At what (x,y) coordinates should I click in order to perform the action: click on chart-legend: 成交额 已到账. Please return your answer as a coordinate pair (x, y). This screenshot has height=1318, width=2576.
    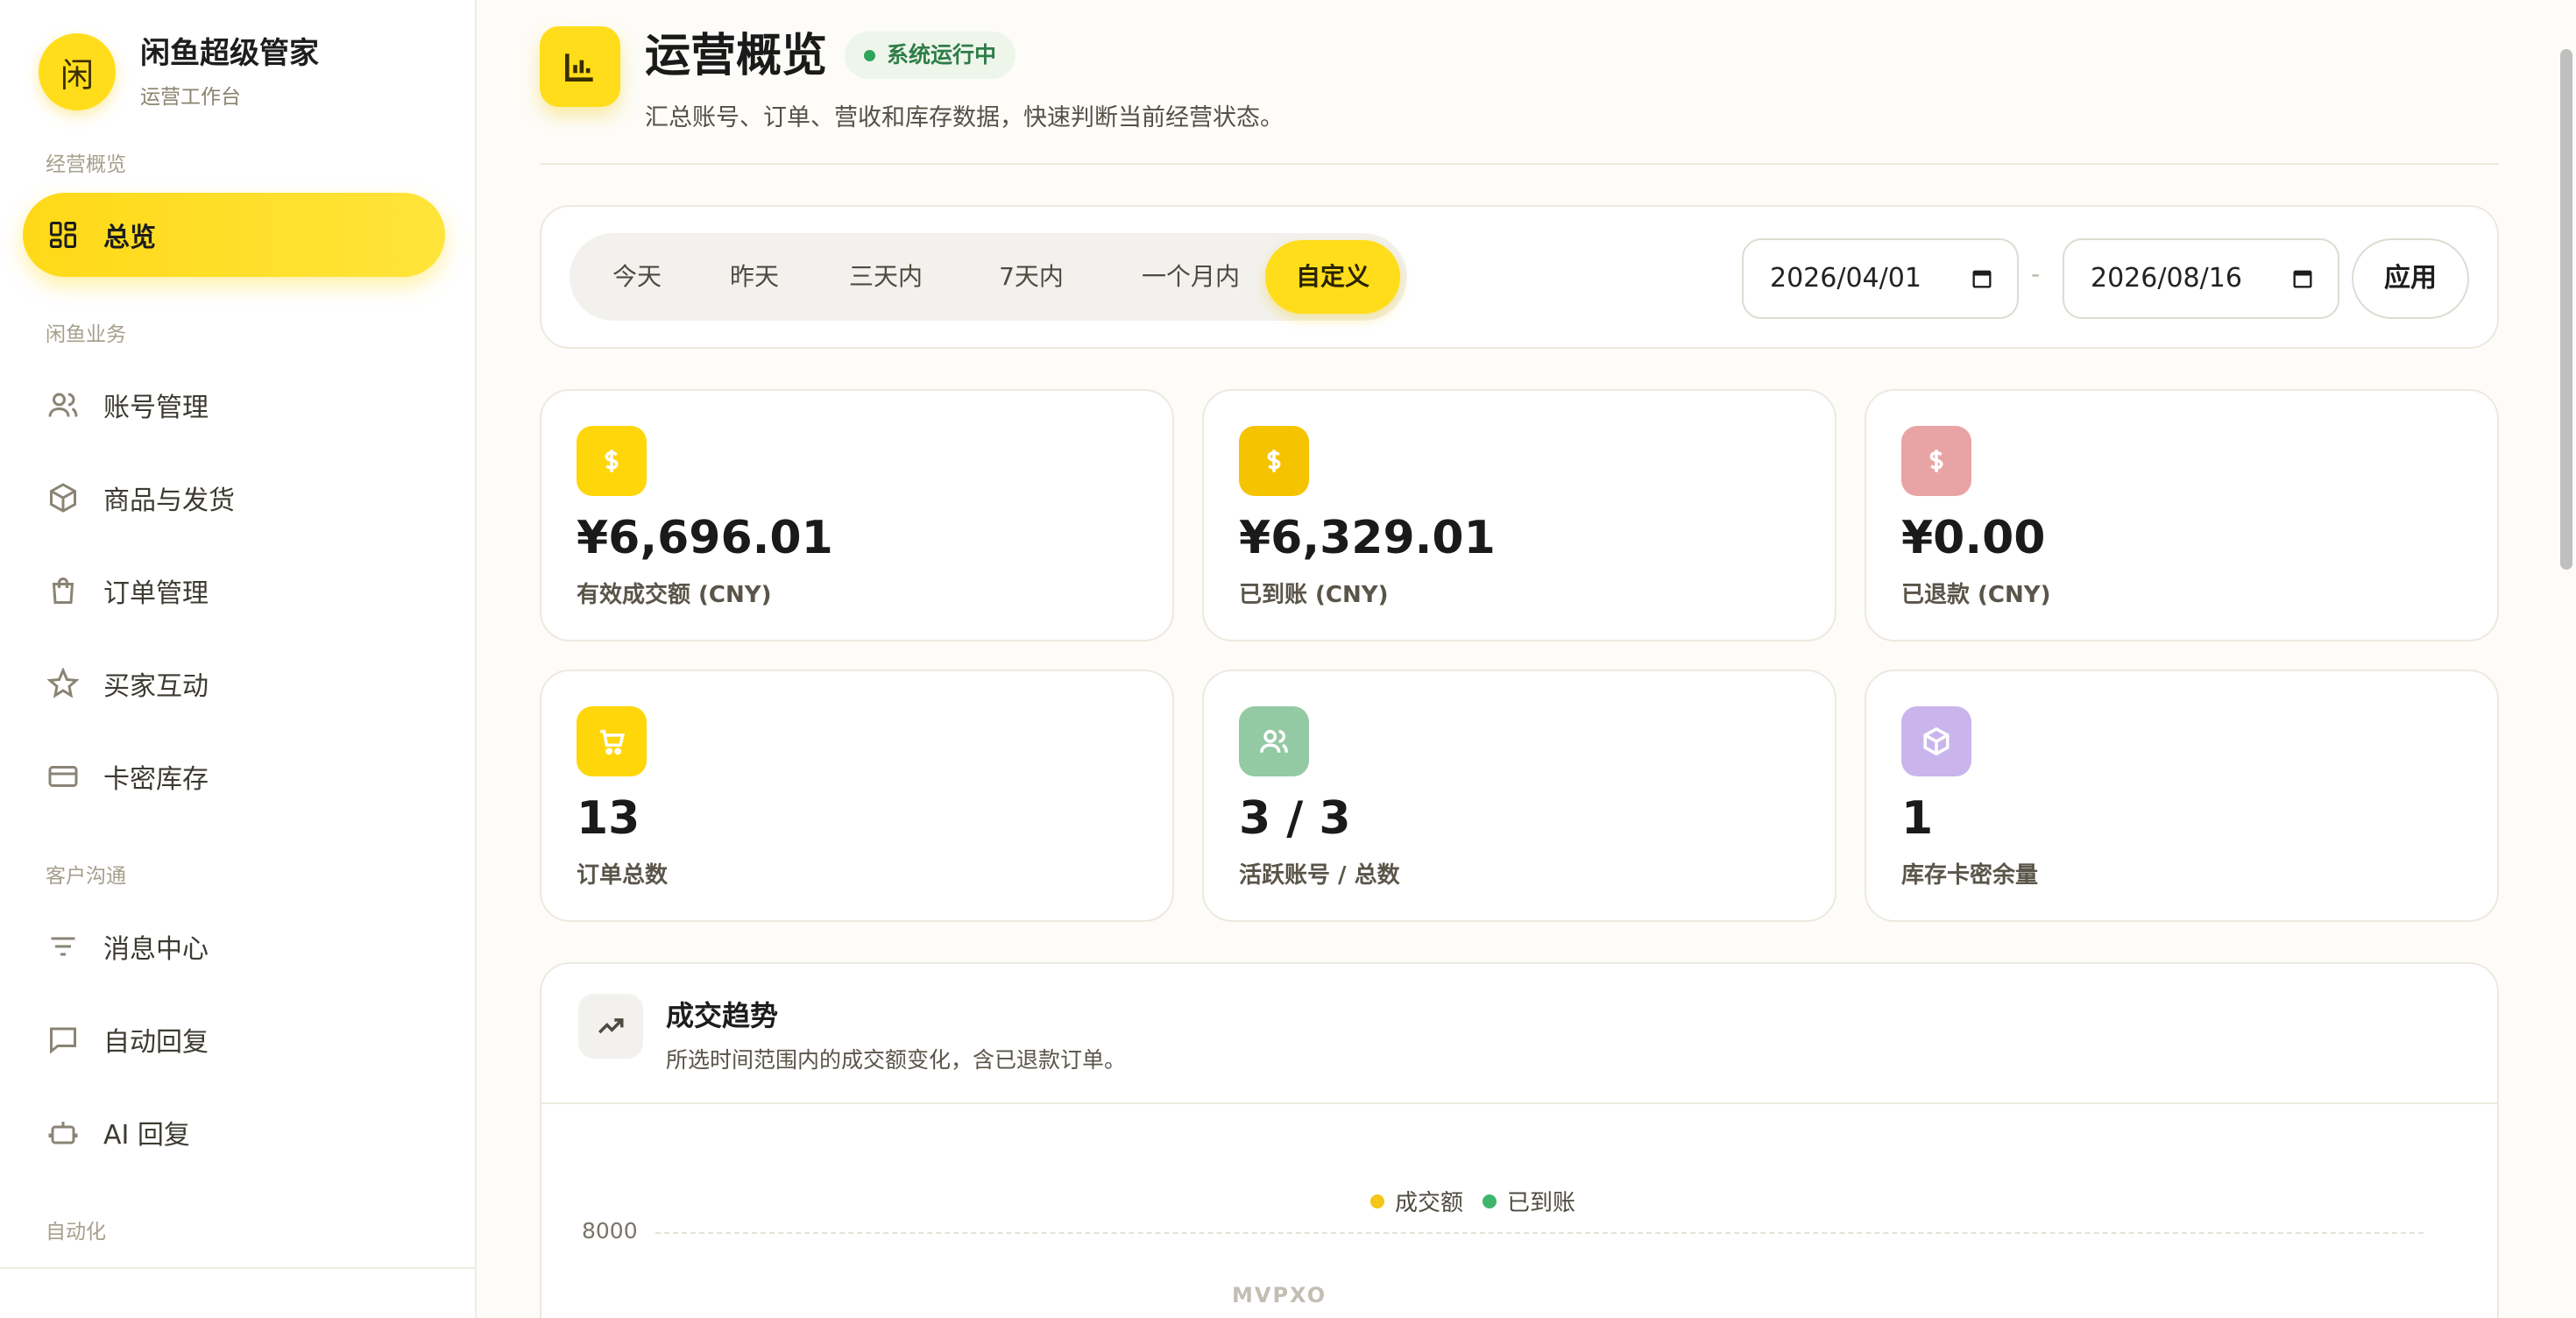
    Looking at the image, I should click on (1482, 1201).